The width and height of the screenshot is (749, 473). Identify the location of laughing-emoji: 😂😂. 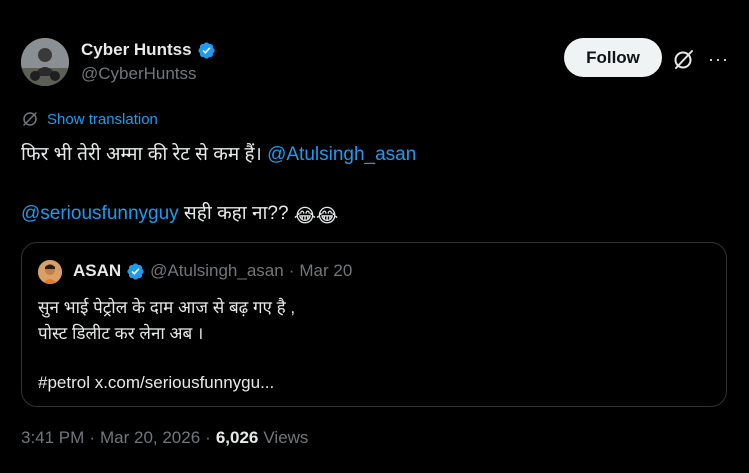
(316, 216).